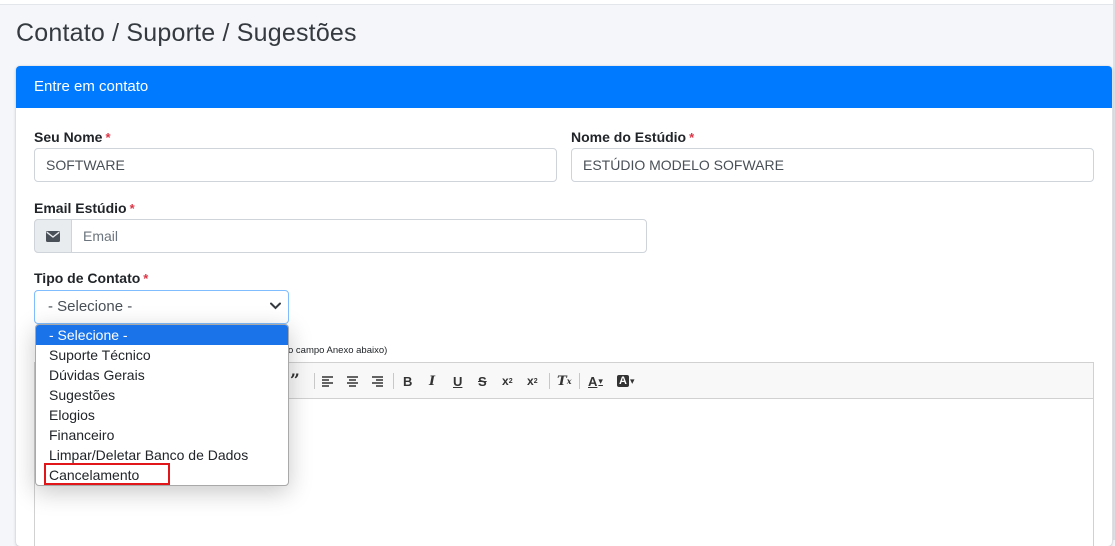 This screenshot has width=1115, height=546. Describe the element at coordinates (162, 355) in the screenshot. I see `option-suporte-tecnico: Suporte Técnico` at that location.